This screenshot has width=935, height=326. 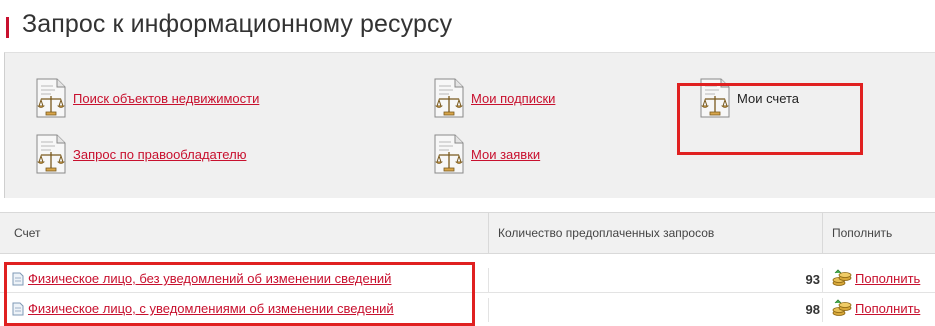 I want to click on link-my-applications: Мои заявки, so click(x=485, y=154).